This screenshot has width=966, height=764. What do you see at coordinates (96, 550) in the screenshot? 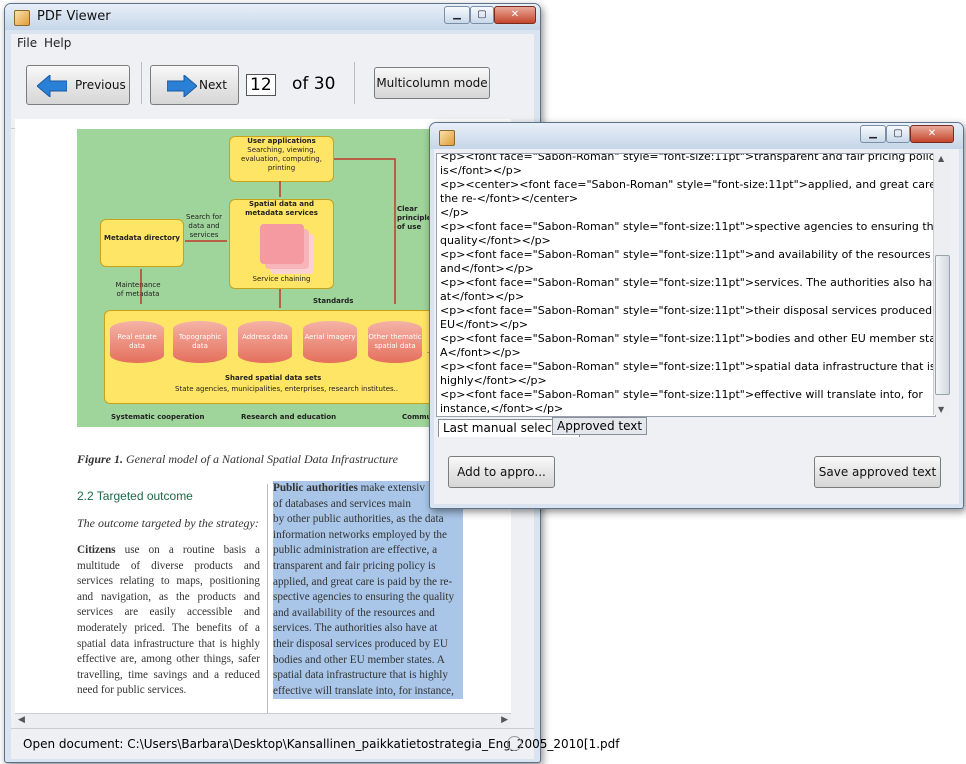
I see `citizens-bold: Citizens` at bounding box center [96, 550].